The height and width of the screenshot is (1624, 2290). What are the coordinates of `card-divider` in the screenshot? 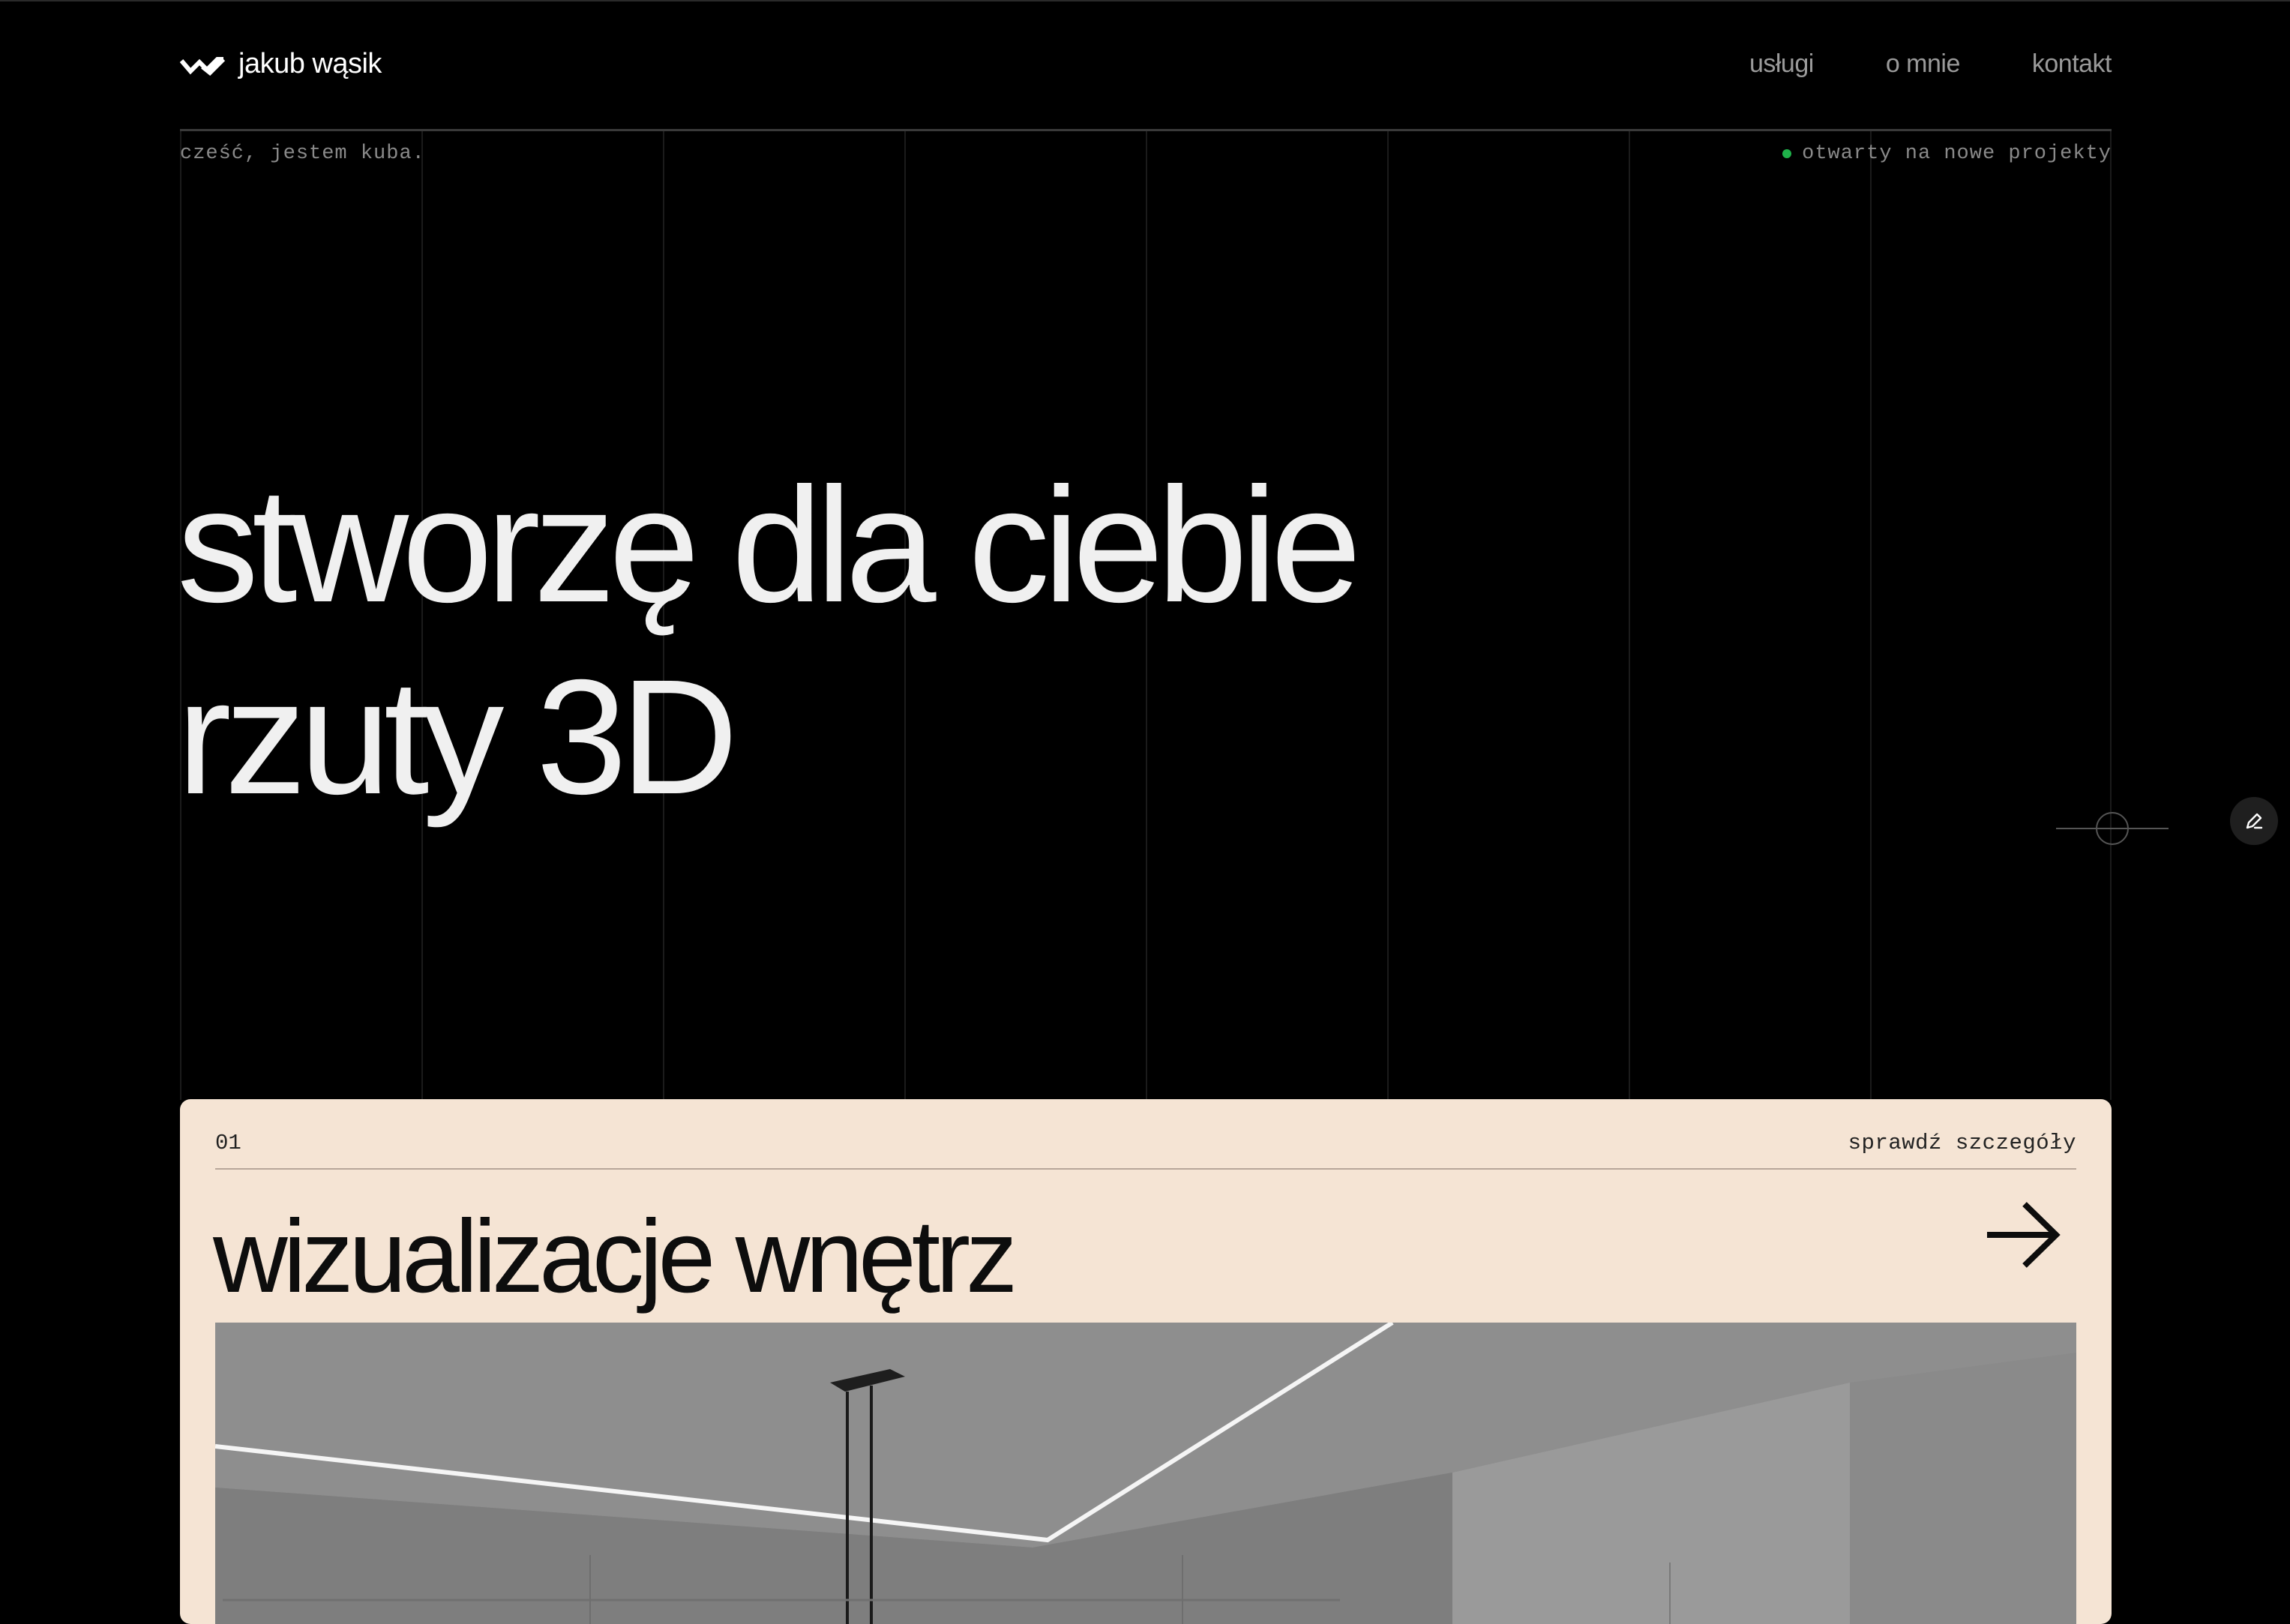 It's located at (1145, 1169).